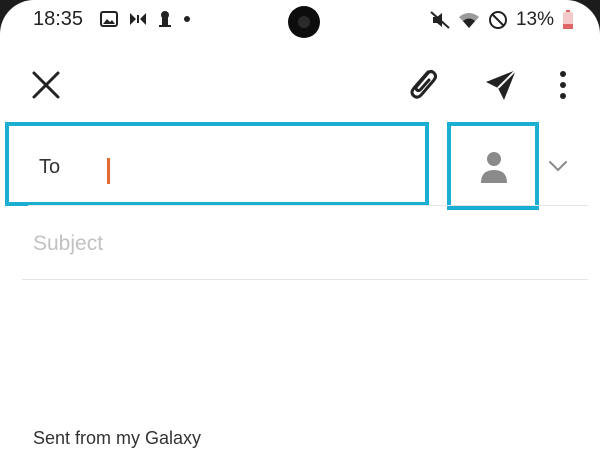 This screenshot has width=600, height=459. What do you see at coordinates (138, 19) in the screenshot?
I see `nfc-icon` at bounding box center [138, 19].